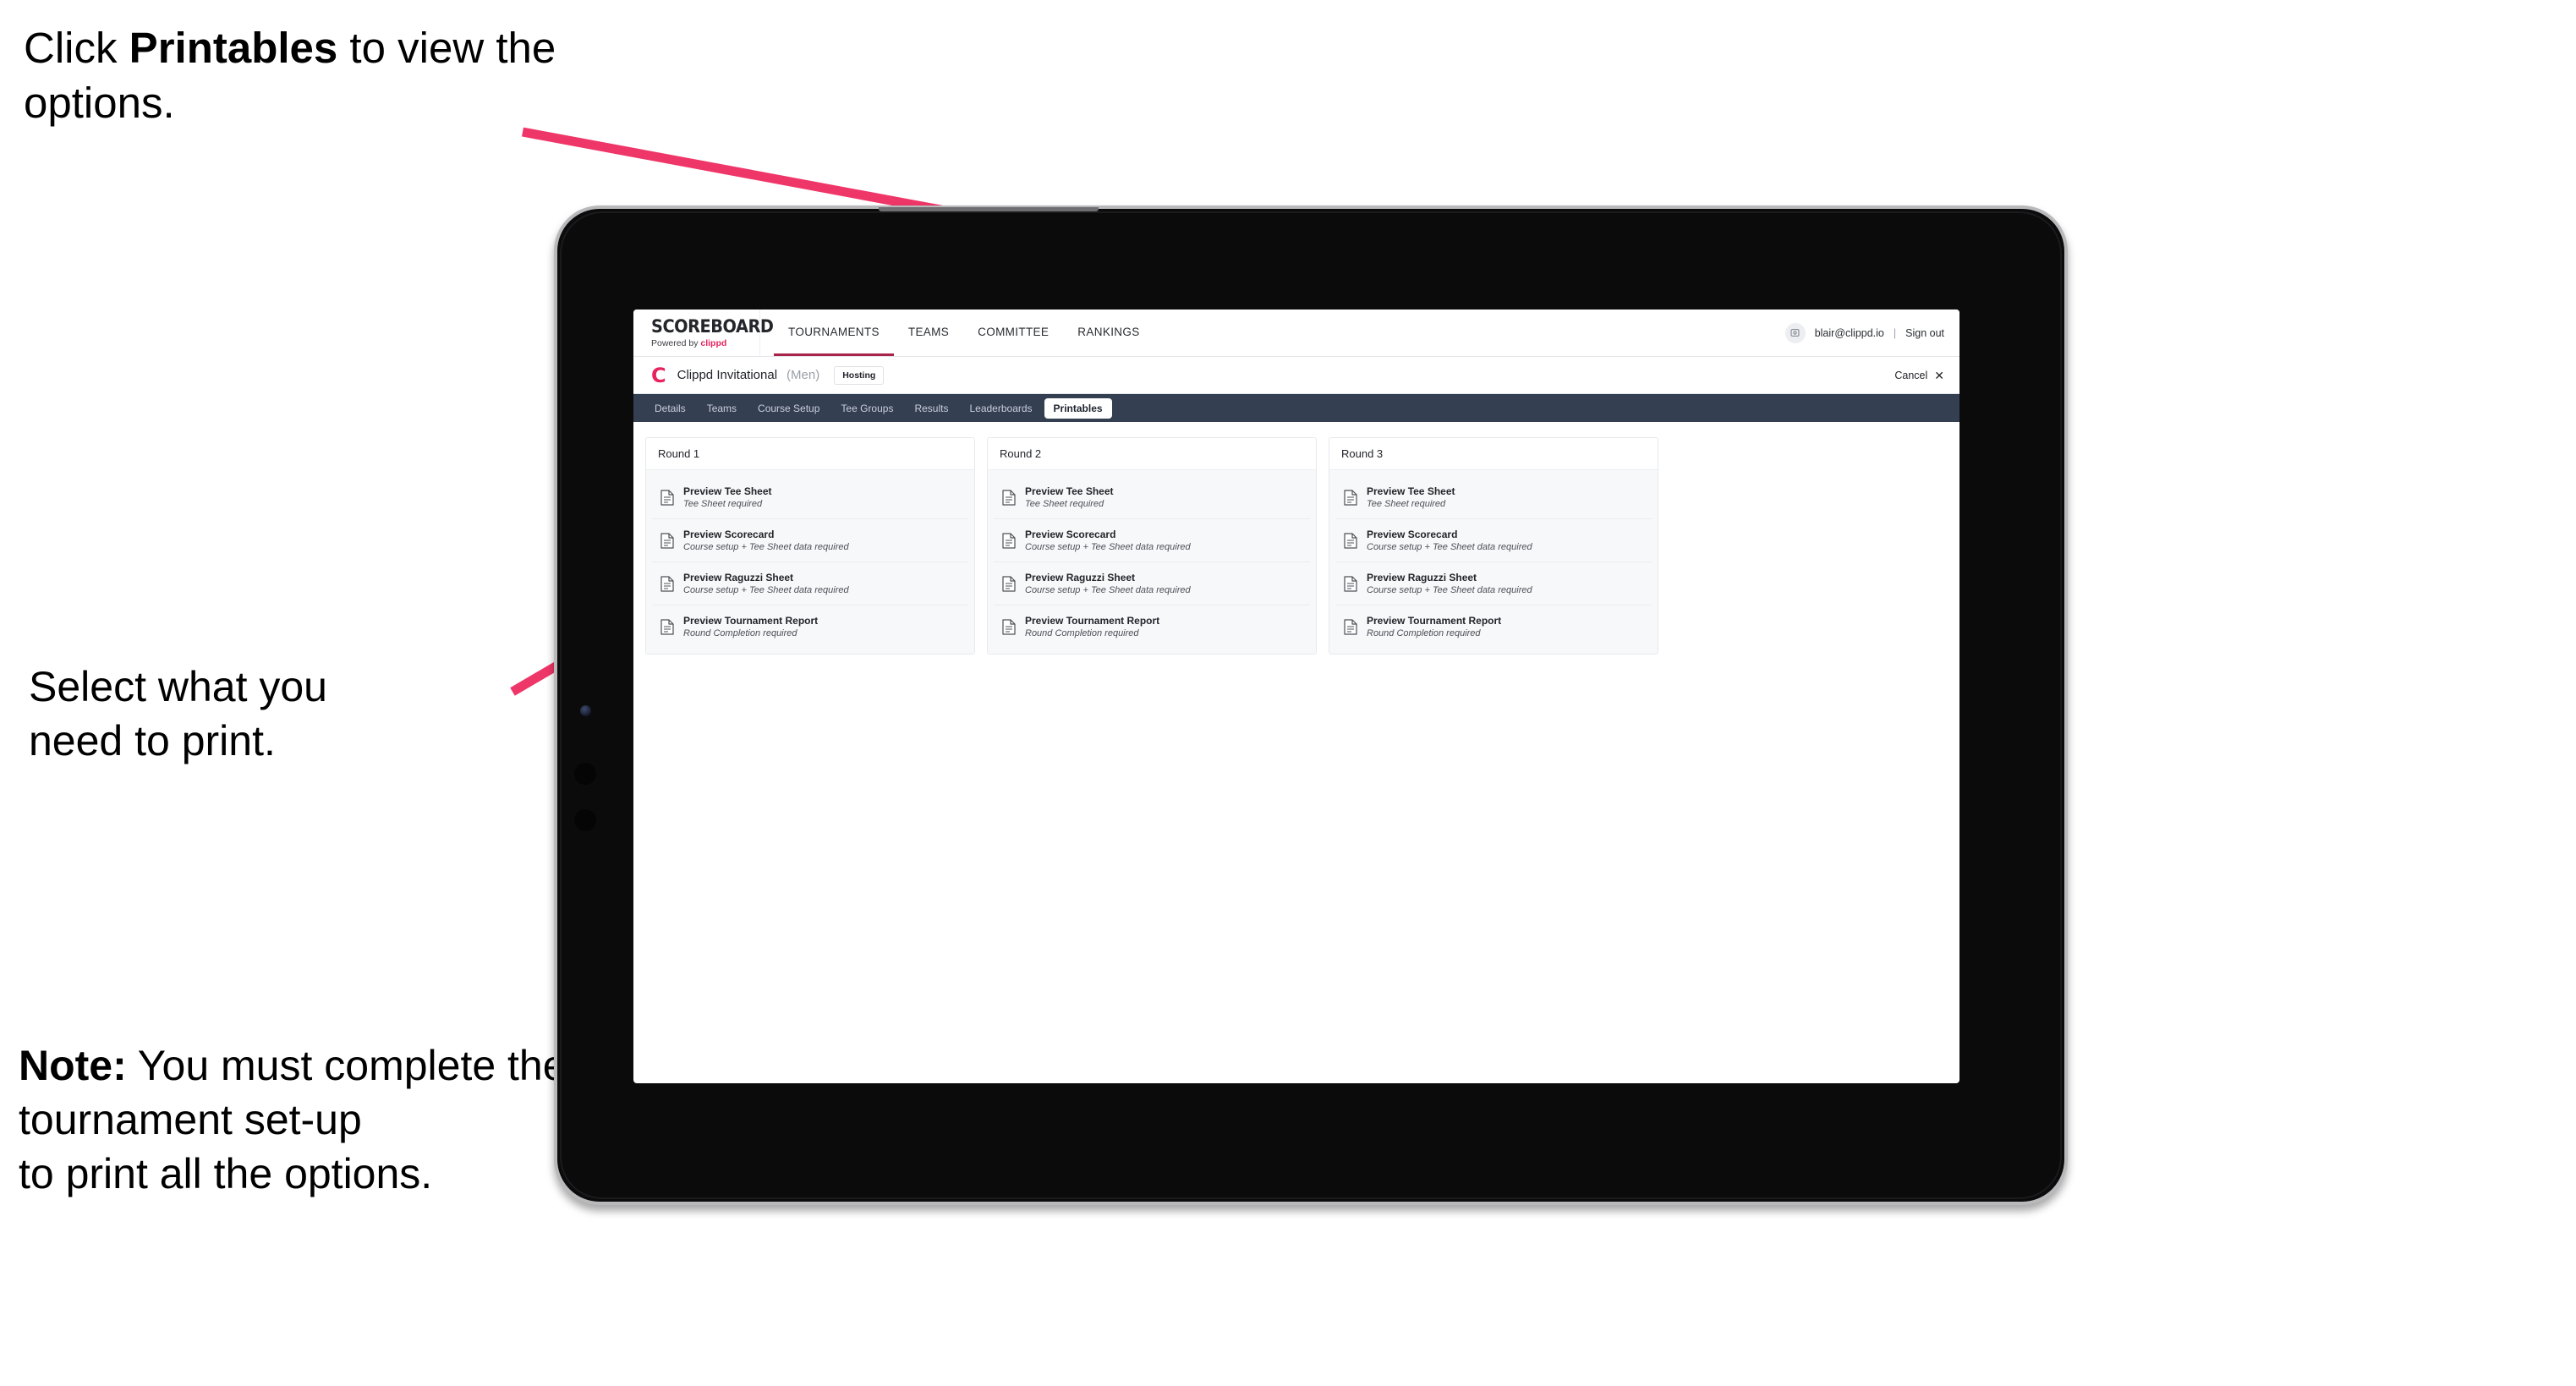 This screenshot has width=2576, height=1386. What do you see at coordinates (1849, 332) in the screenshot?
I see `user-email: blair@clippd.io` at bounding box center [1849, 332].